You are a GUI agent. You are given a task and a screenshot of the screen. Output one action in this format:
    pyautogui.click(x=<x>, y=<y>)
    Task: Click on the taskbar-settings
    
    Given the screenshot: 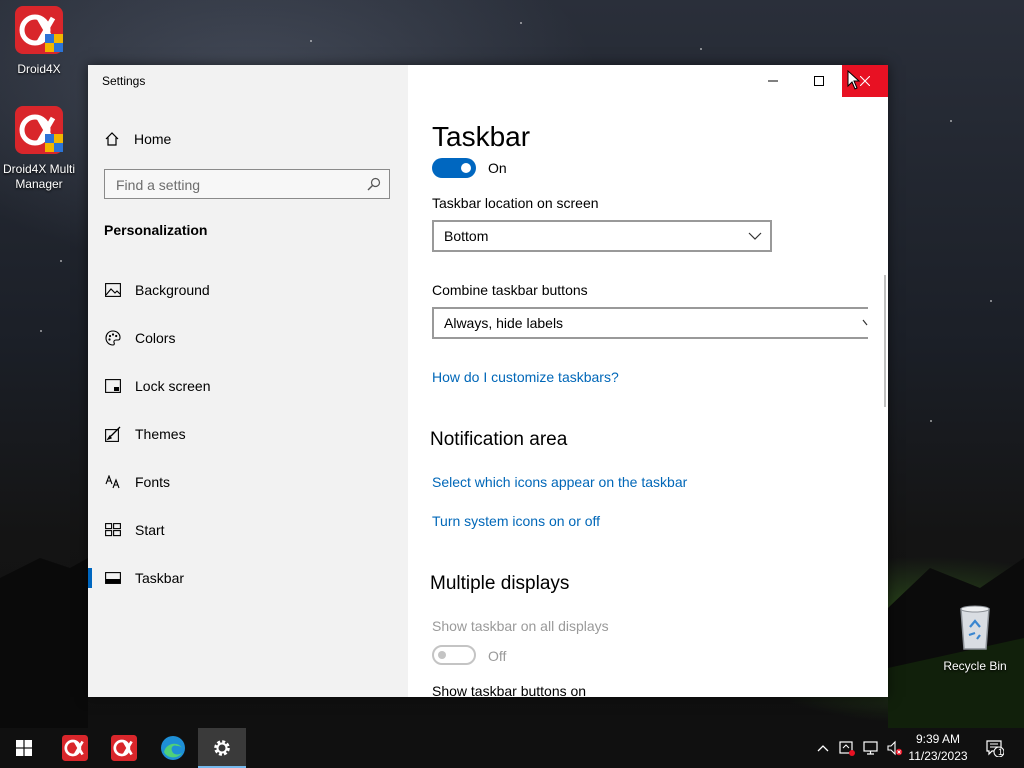 What is the action you would take?
    pyautogui.click(x=222, y=748)
    